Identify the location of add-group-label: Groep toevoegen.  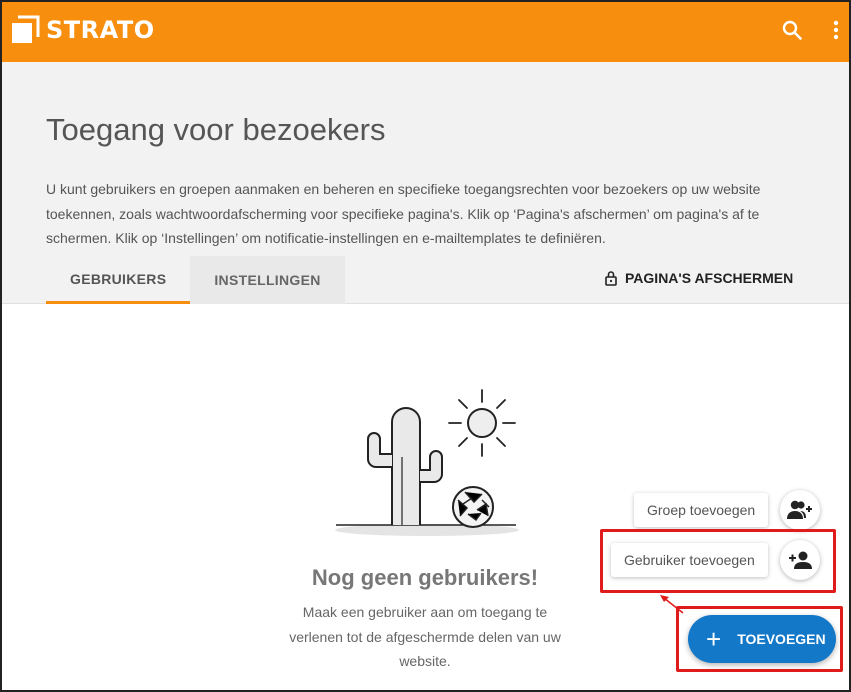
(701, 510).